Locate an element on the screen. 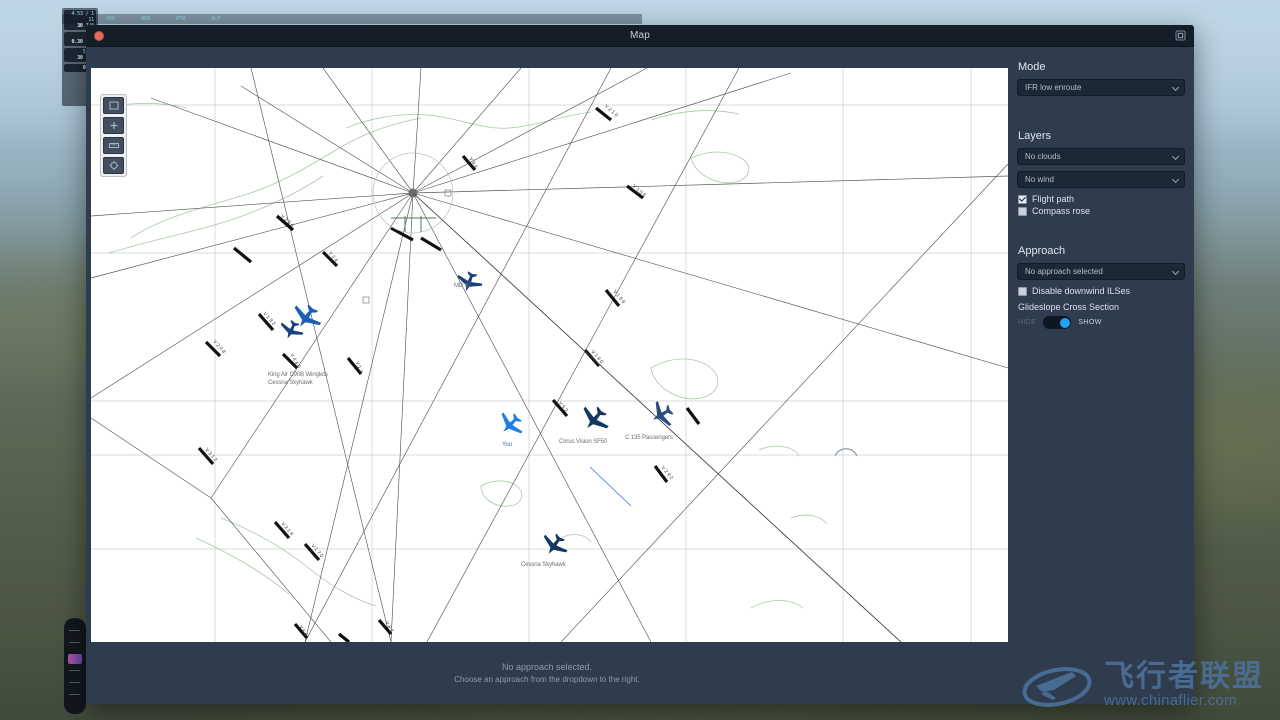  map-tool-measure is located at coordinates (113, 145).